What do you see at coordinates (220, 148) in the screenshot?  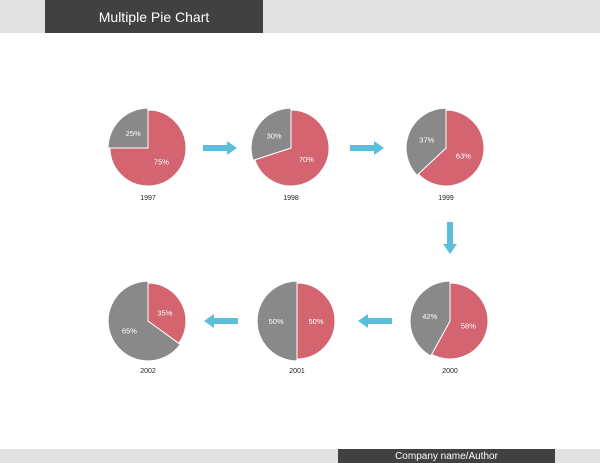 I see `arrow-1997-1998` at bounding box center [220, 148].